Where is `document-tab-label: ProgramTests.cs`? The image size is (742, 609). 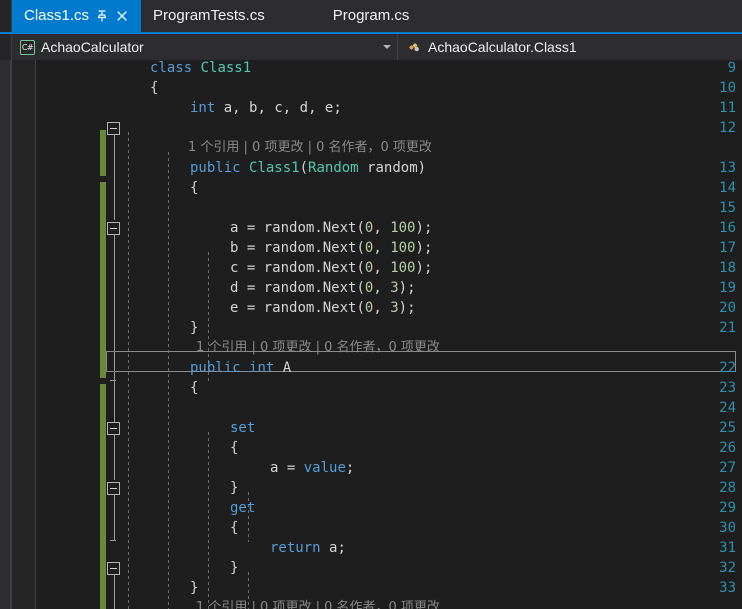
document-tab-label: ProgramTests.cs is located at coordinates (209, 15).